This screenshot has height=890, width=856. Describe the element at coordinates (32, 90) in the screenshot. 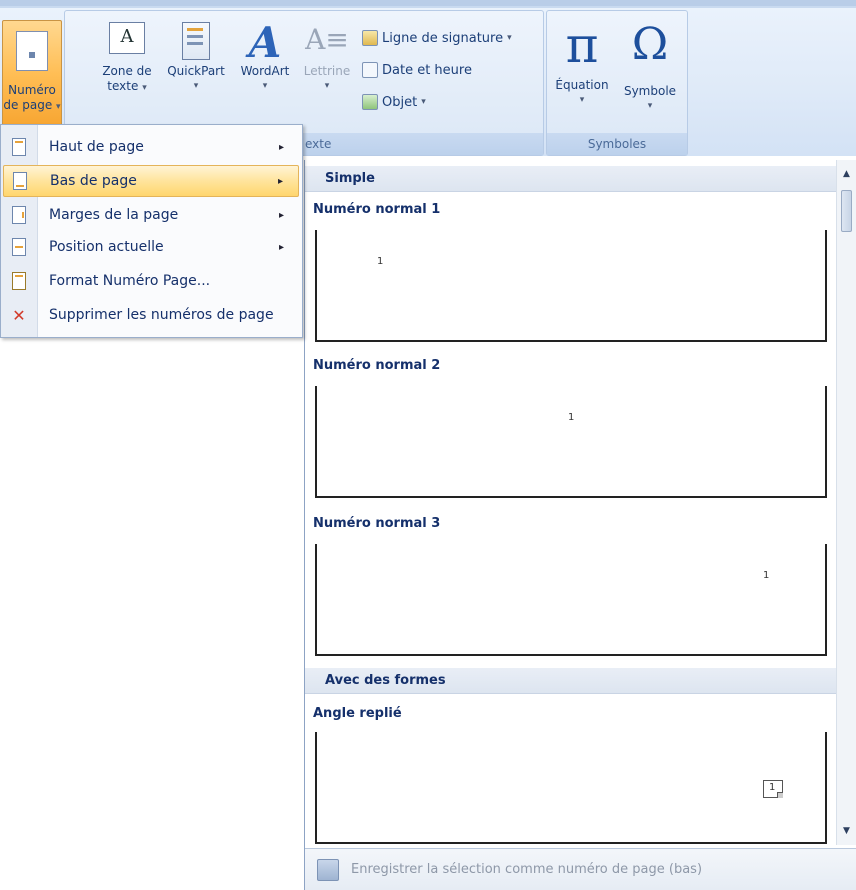

I see `numero-de-page-label-1: Numéro` at that location.